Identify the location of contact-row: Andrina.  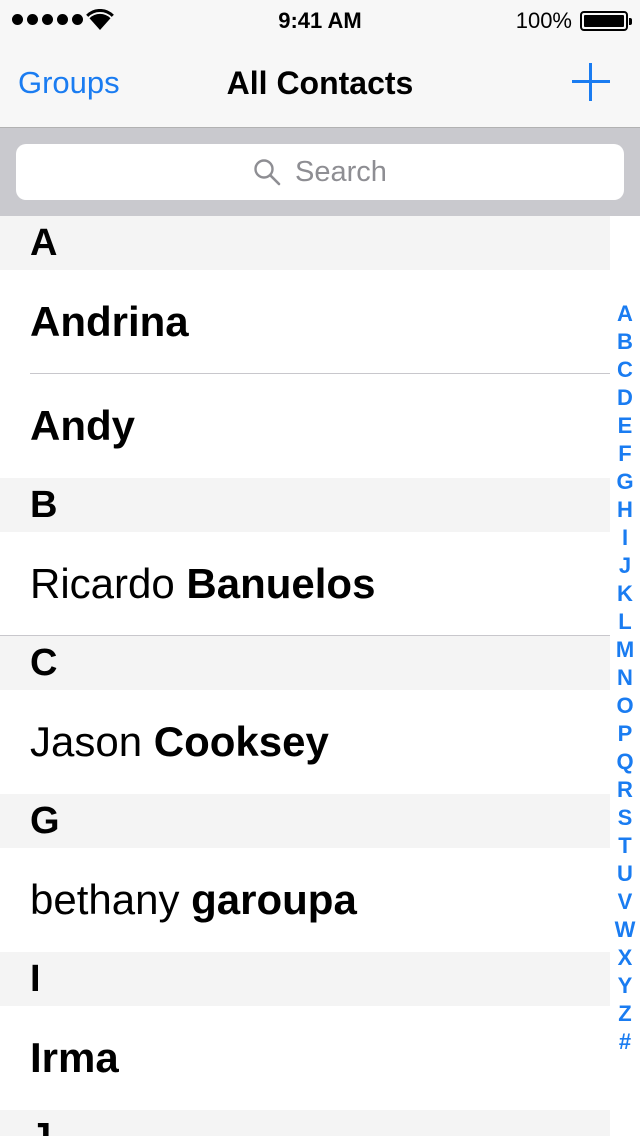
(305, 322).